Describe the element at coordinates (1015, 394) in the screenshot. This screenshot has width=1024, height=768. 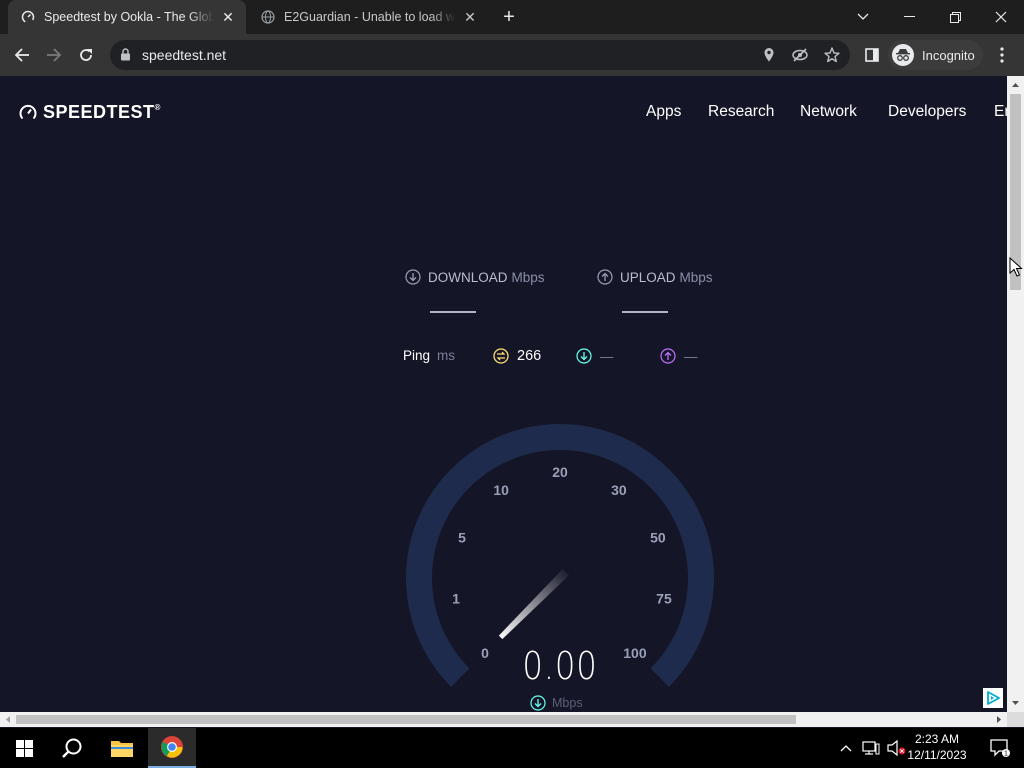
I see `vertical-scrollbar` at that location.